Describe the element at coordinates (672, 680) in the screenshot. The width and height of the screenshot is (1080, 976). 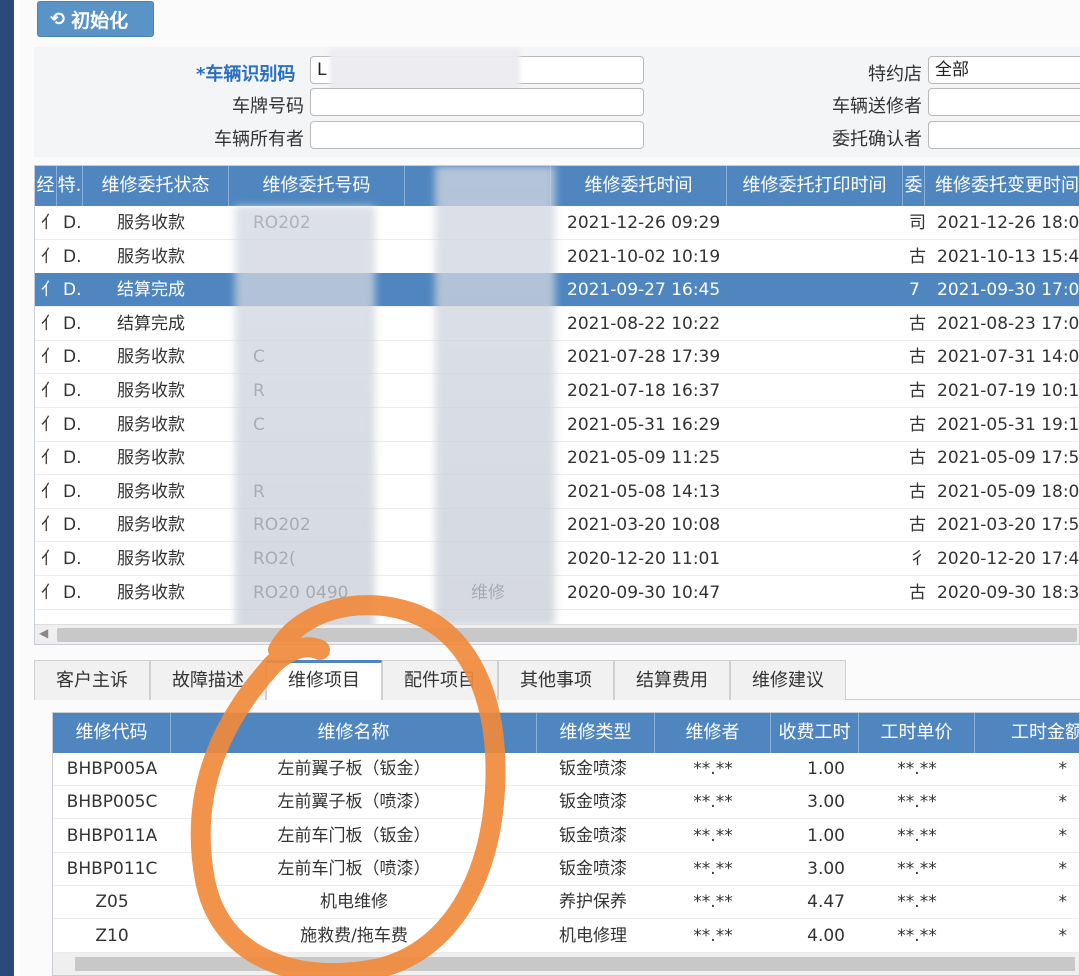
I see `tab-settlement: 结算费用` at that location.